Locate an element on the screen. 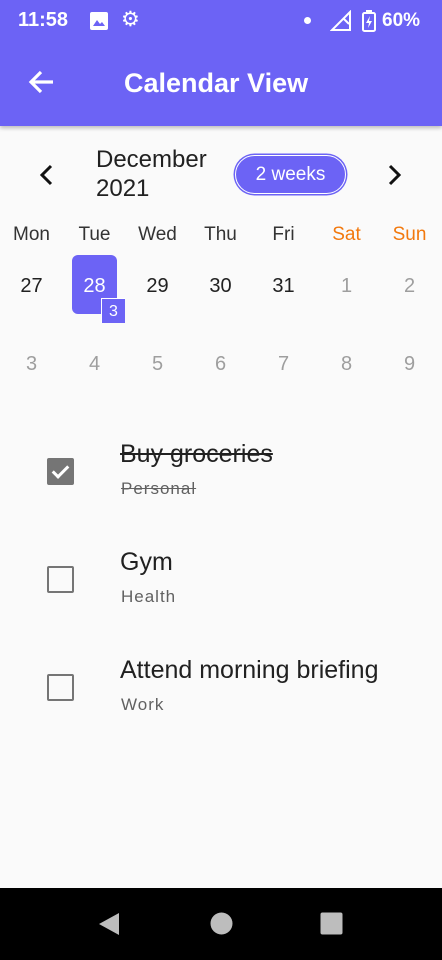 This screenshot has width=442, height=960. weekday-label: Tue is located at coordinates (94, 234).